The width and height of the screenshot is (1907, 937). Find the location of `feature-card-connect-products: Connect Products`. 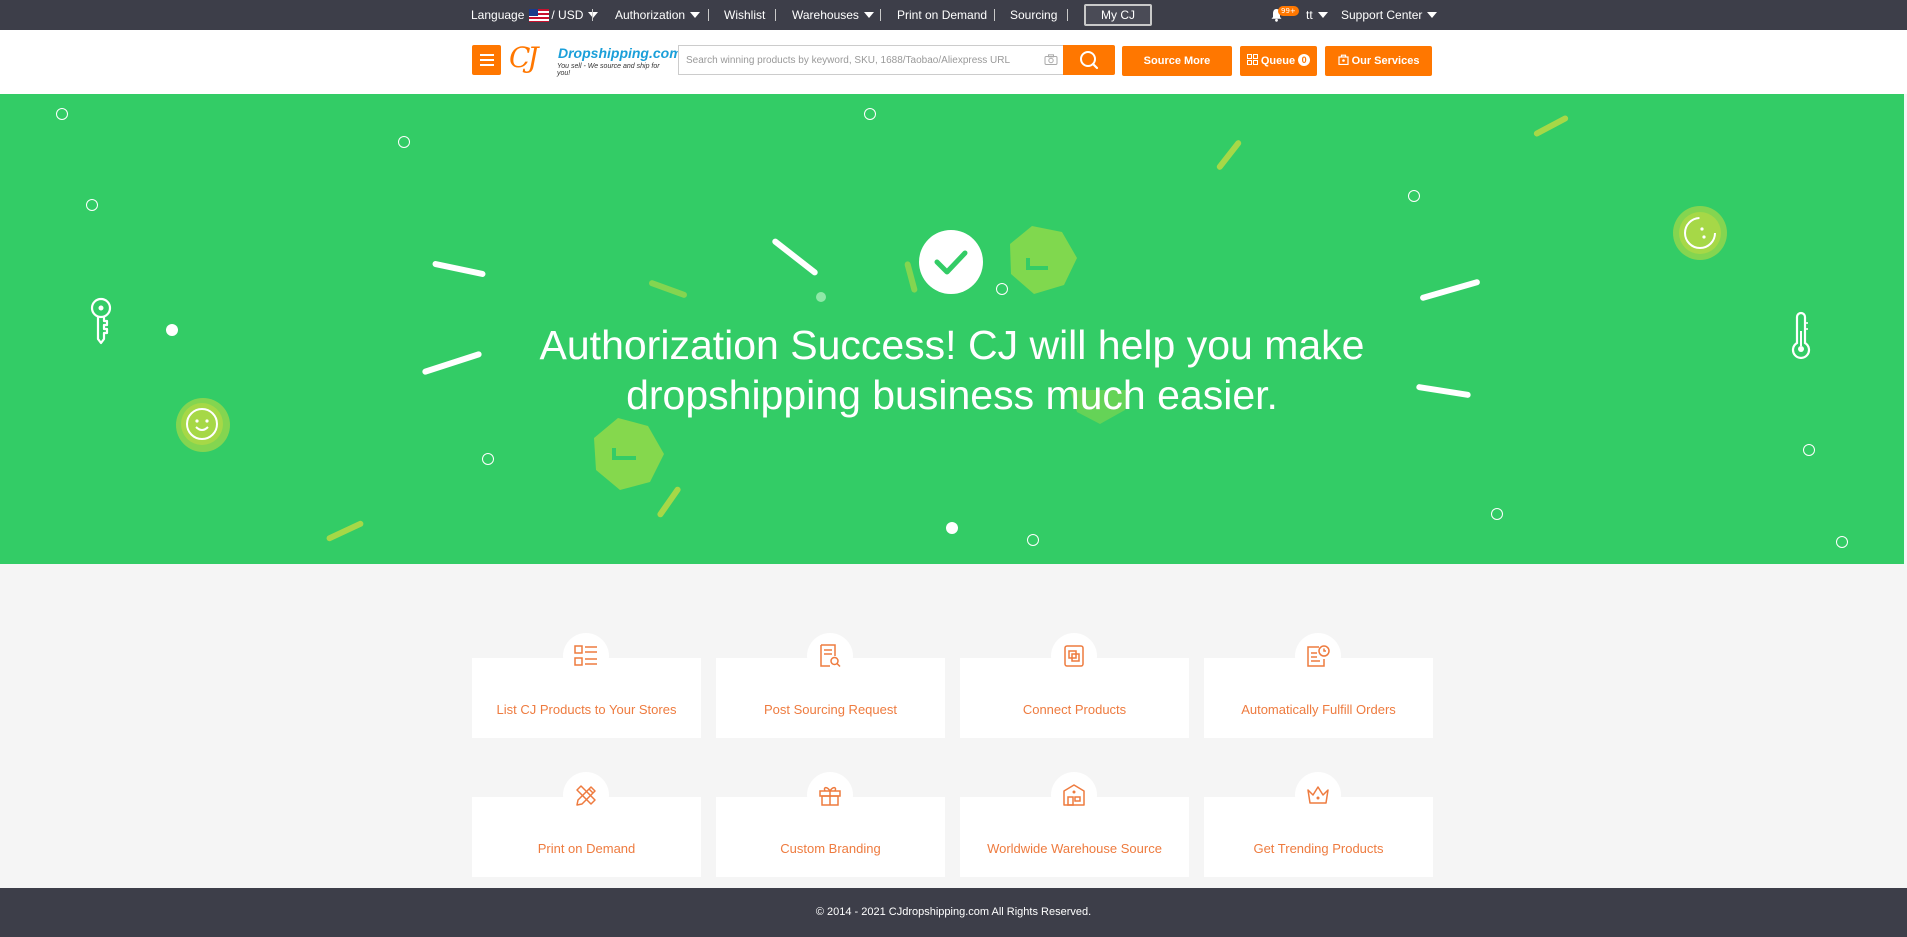

feature-card-connect-products: Connect Products is located at coordinates (1074, 685).